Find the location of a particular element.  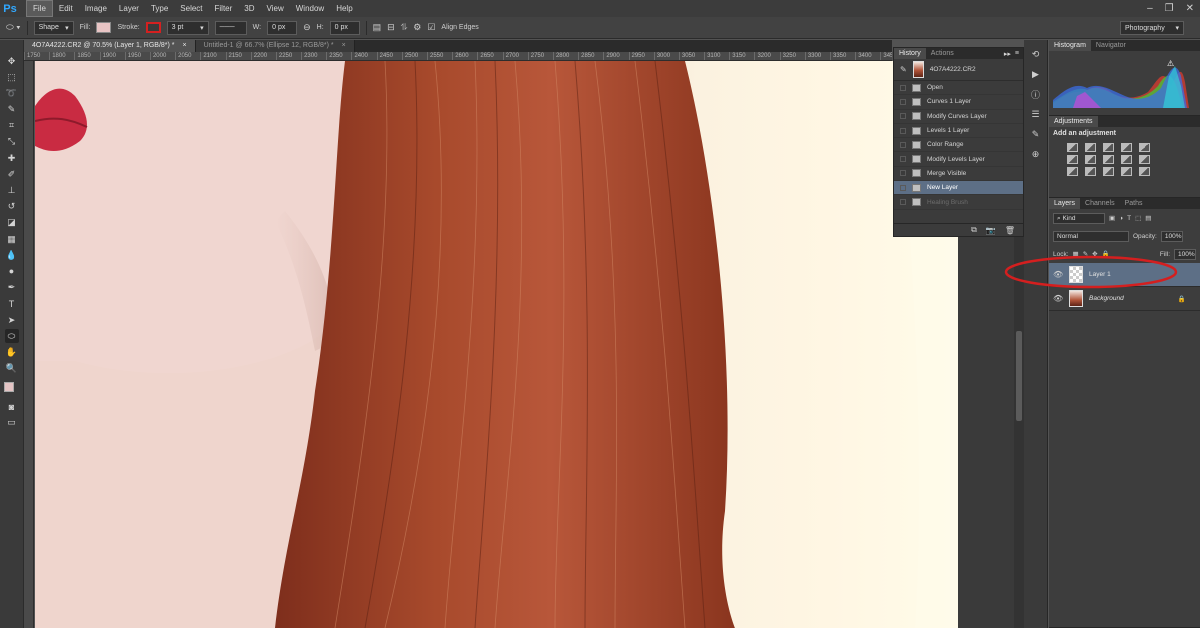

menu-edit: Edit is located at coordinates (66, 8).